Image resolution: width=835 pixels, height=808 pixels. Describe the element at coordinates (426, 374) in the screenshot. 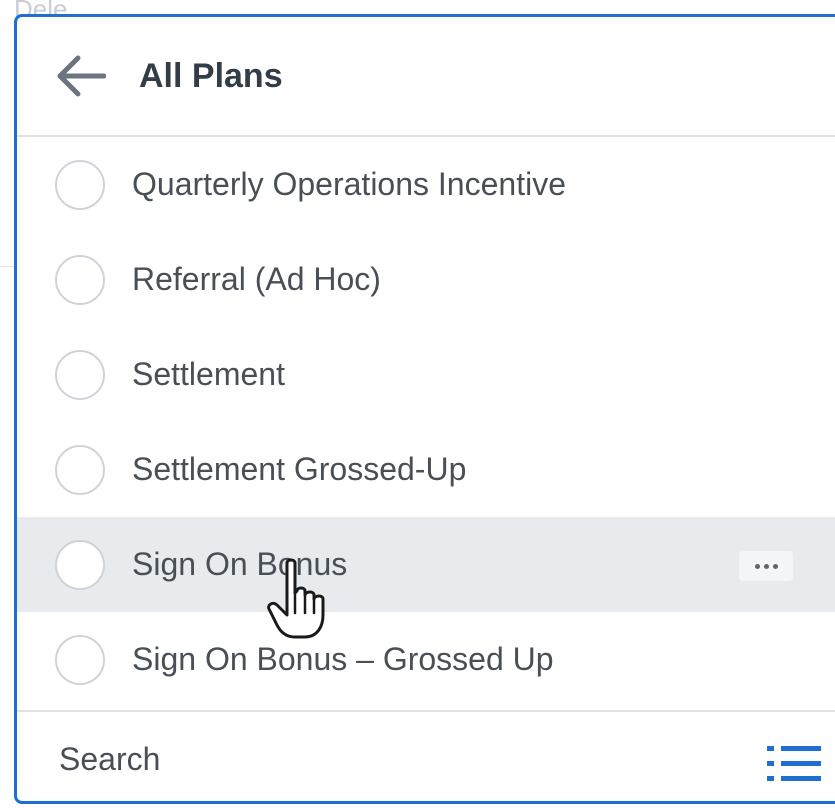

I see `list-item: Settlement` at that location.